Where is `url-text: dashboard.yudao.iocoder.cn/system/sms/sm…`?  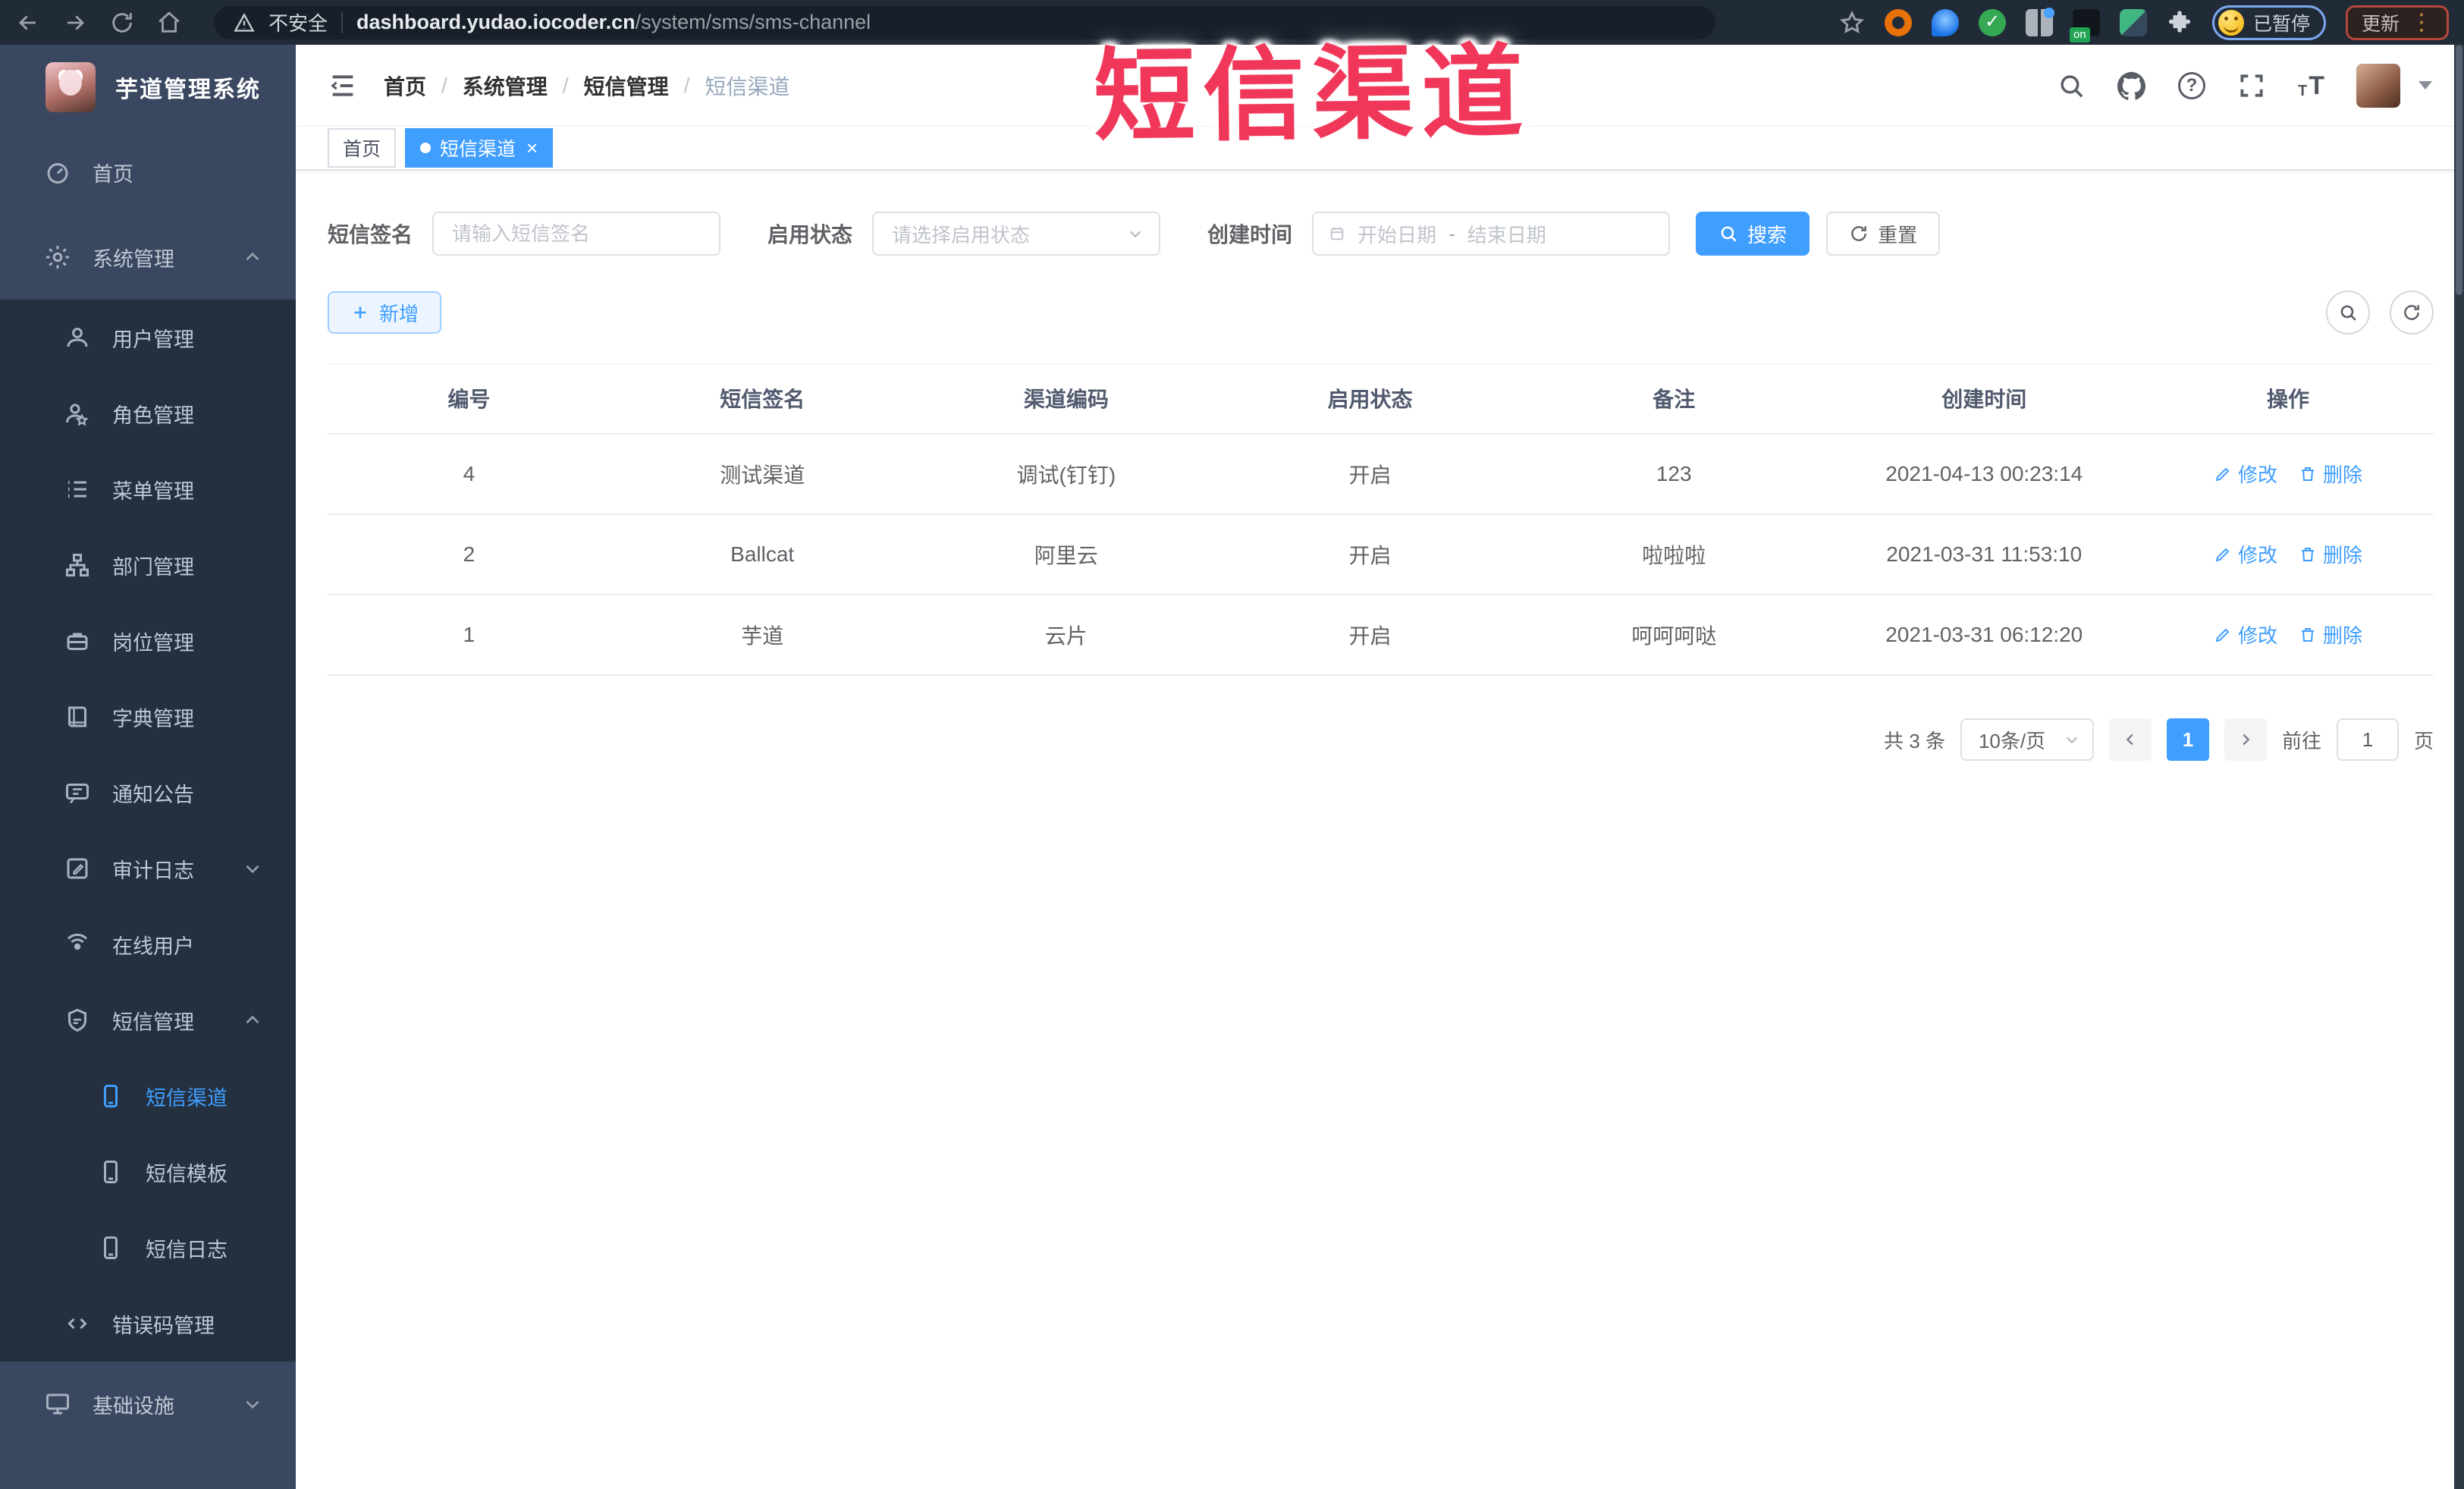
url-text: dashboard.yudao.iocoder.cn/system/sms/sm… is located at coordinates (613, 22).